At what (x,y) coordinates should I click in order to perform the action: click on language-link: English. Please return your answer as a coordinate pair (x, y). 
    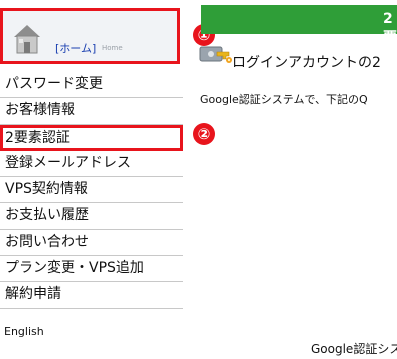
    Looking at the image, I should click on (24, 331).